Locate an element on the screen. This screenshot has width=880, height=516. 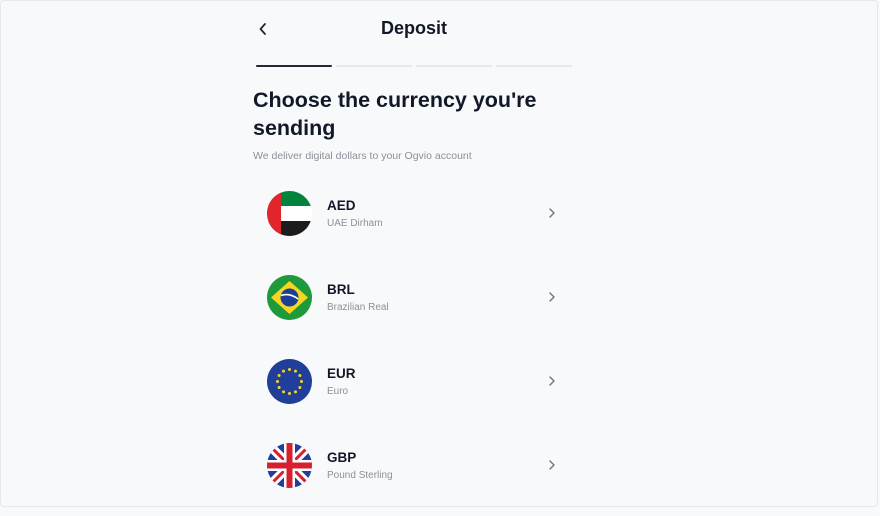
brazil-flag-icon is located at coordinates (289, 297).